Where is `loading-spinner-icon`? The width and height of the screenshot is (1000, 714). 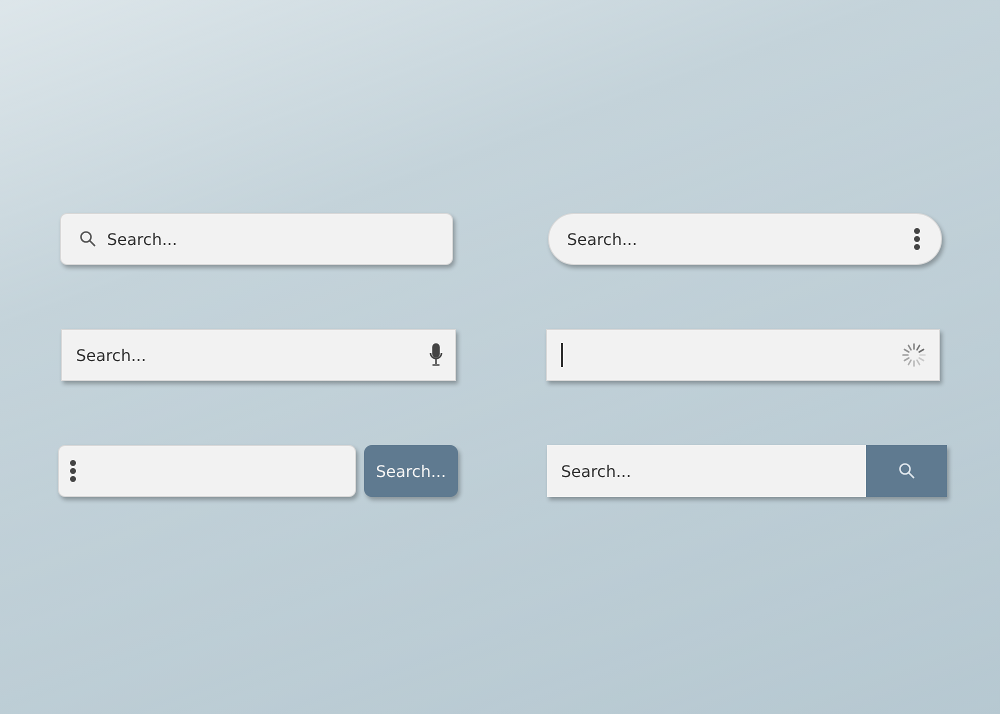
loading-spinner-icon is located at coordinates (914, 355).